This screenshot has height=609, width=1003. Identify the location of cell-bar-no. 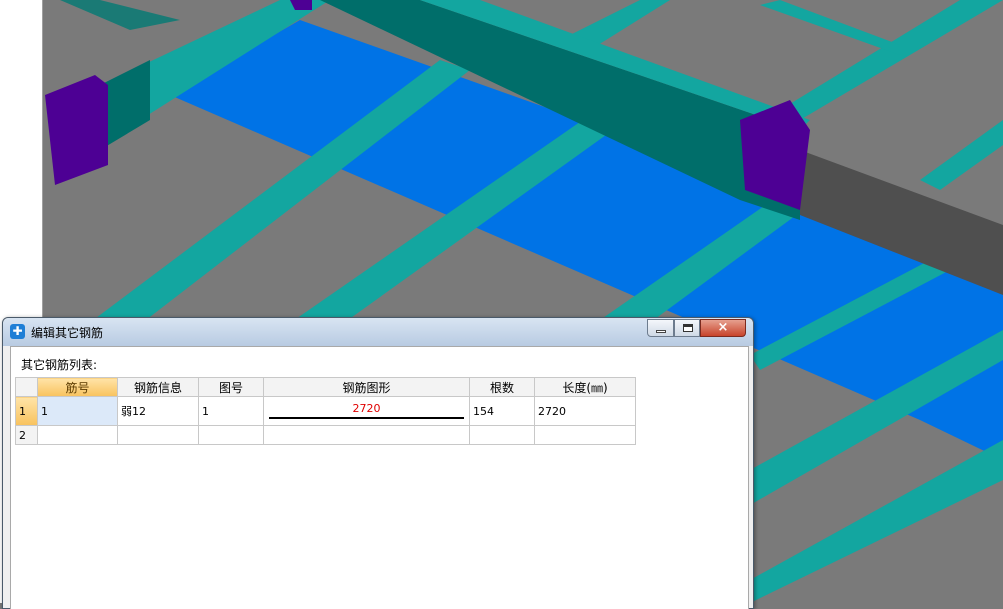
(77, 435).